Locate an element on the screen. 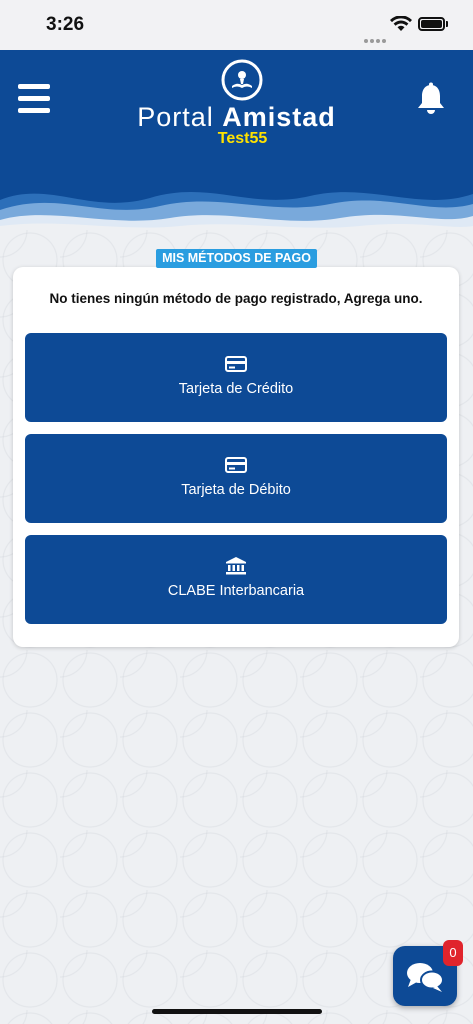  brand-title: Portal Amistad is located at coordinates (236, 117).